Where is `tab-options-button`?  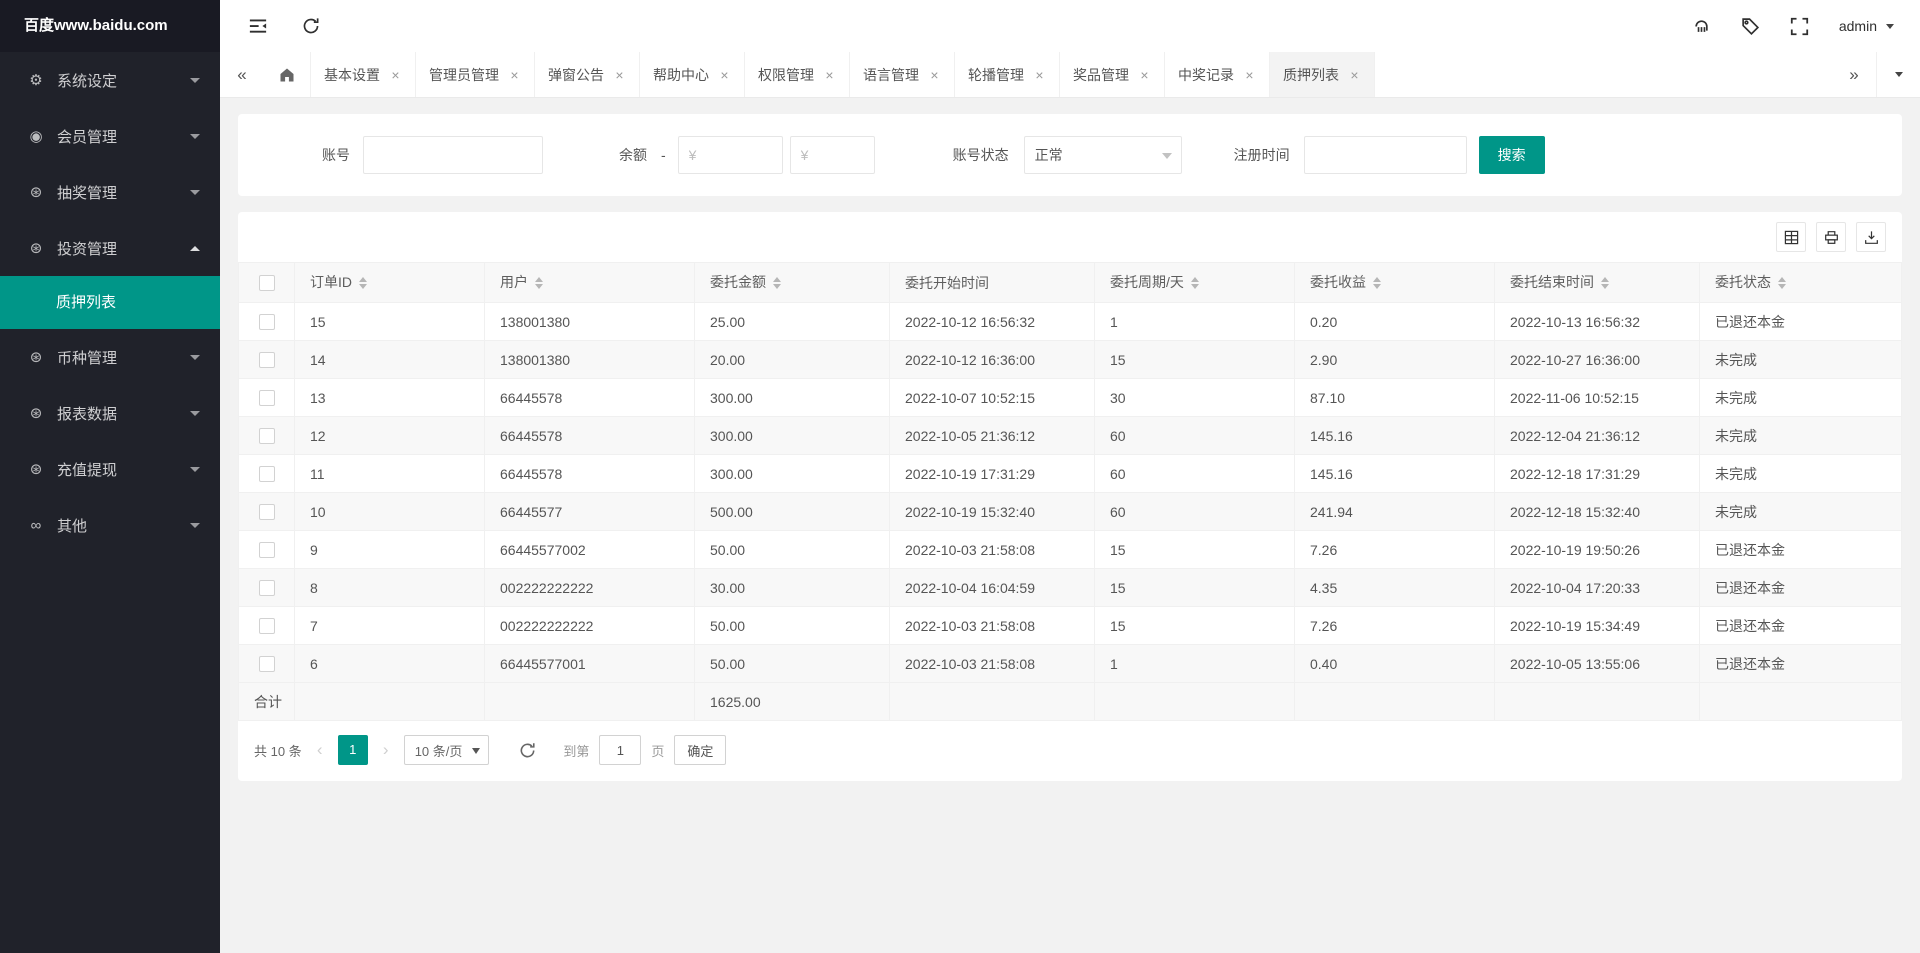
tab-options-button is located at coordinates (1898, 74).